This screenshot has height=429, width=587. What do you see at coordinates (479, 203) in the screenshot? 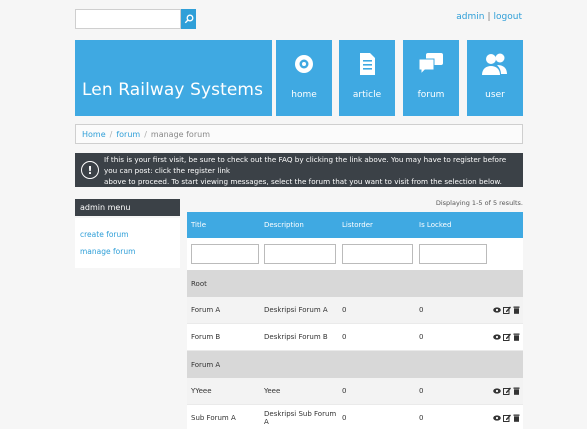
I see `results-summary: Displaying 1-5 of 5 results.` at bounding box center [479, 203].